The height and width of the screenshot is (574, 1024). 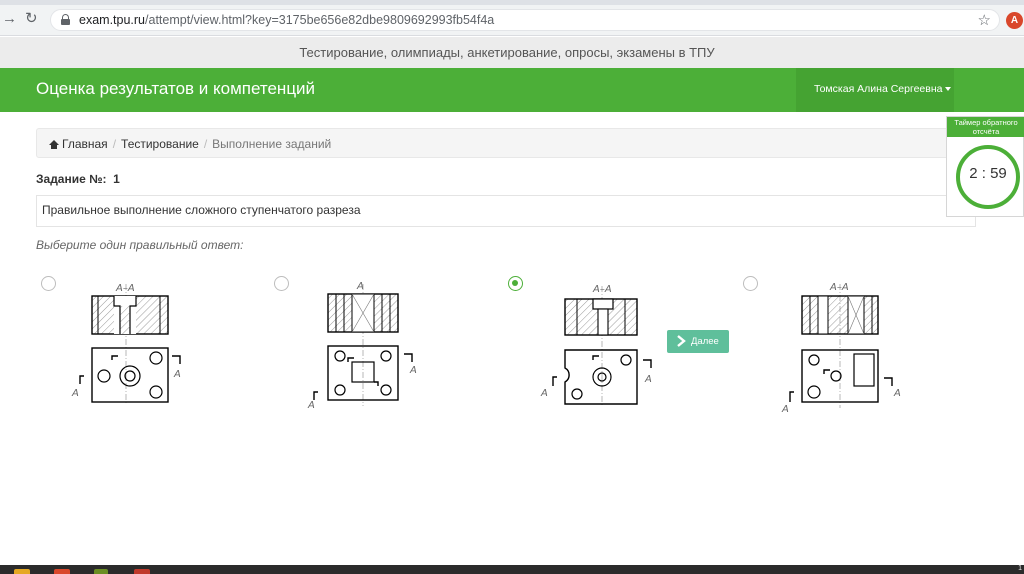 What do you see at coordinates (512, 2) in the screenshot?
I see `tab-strip` at bounding box center [512, 2].